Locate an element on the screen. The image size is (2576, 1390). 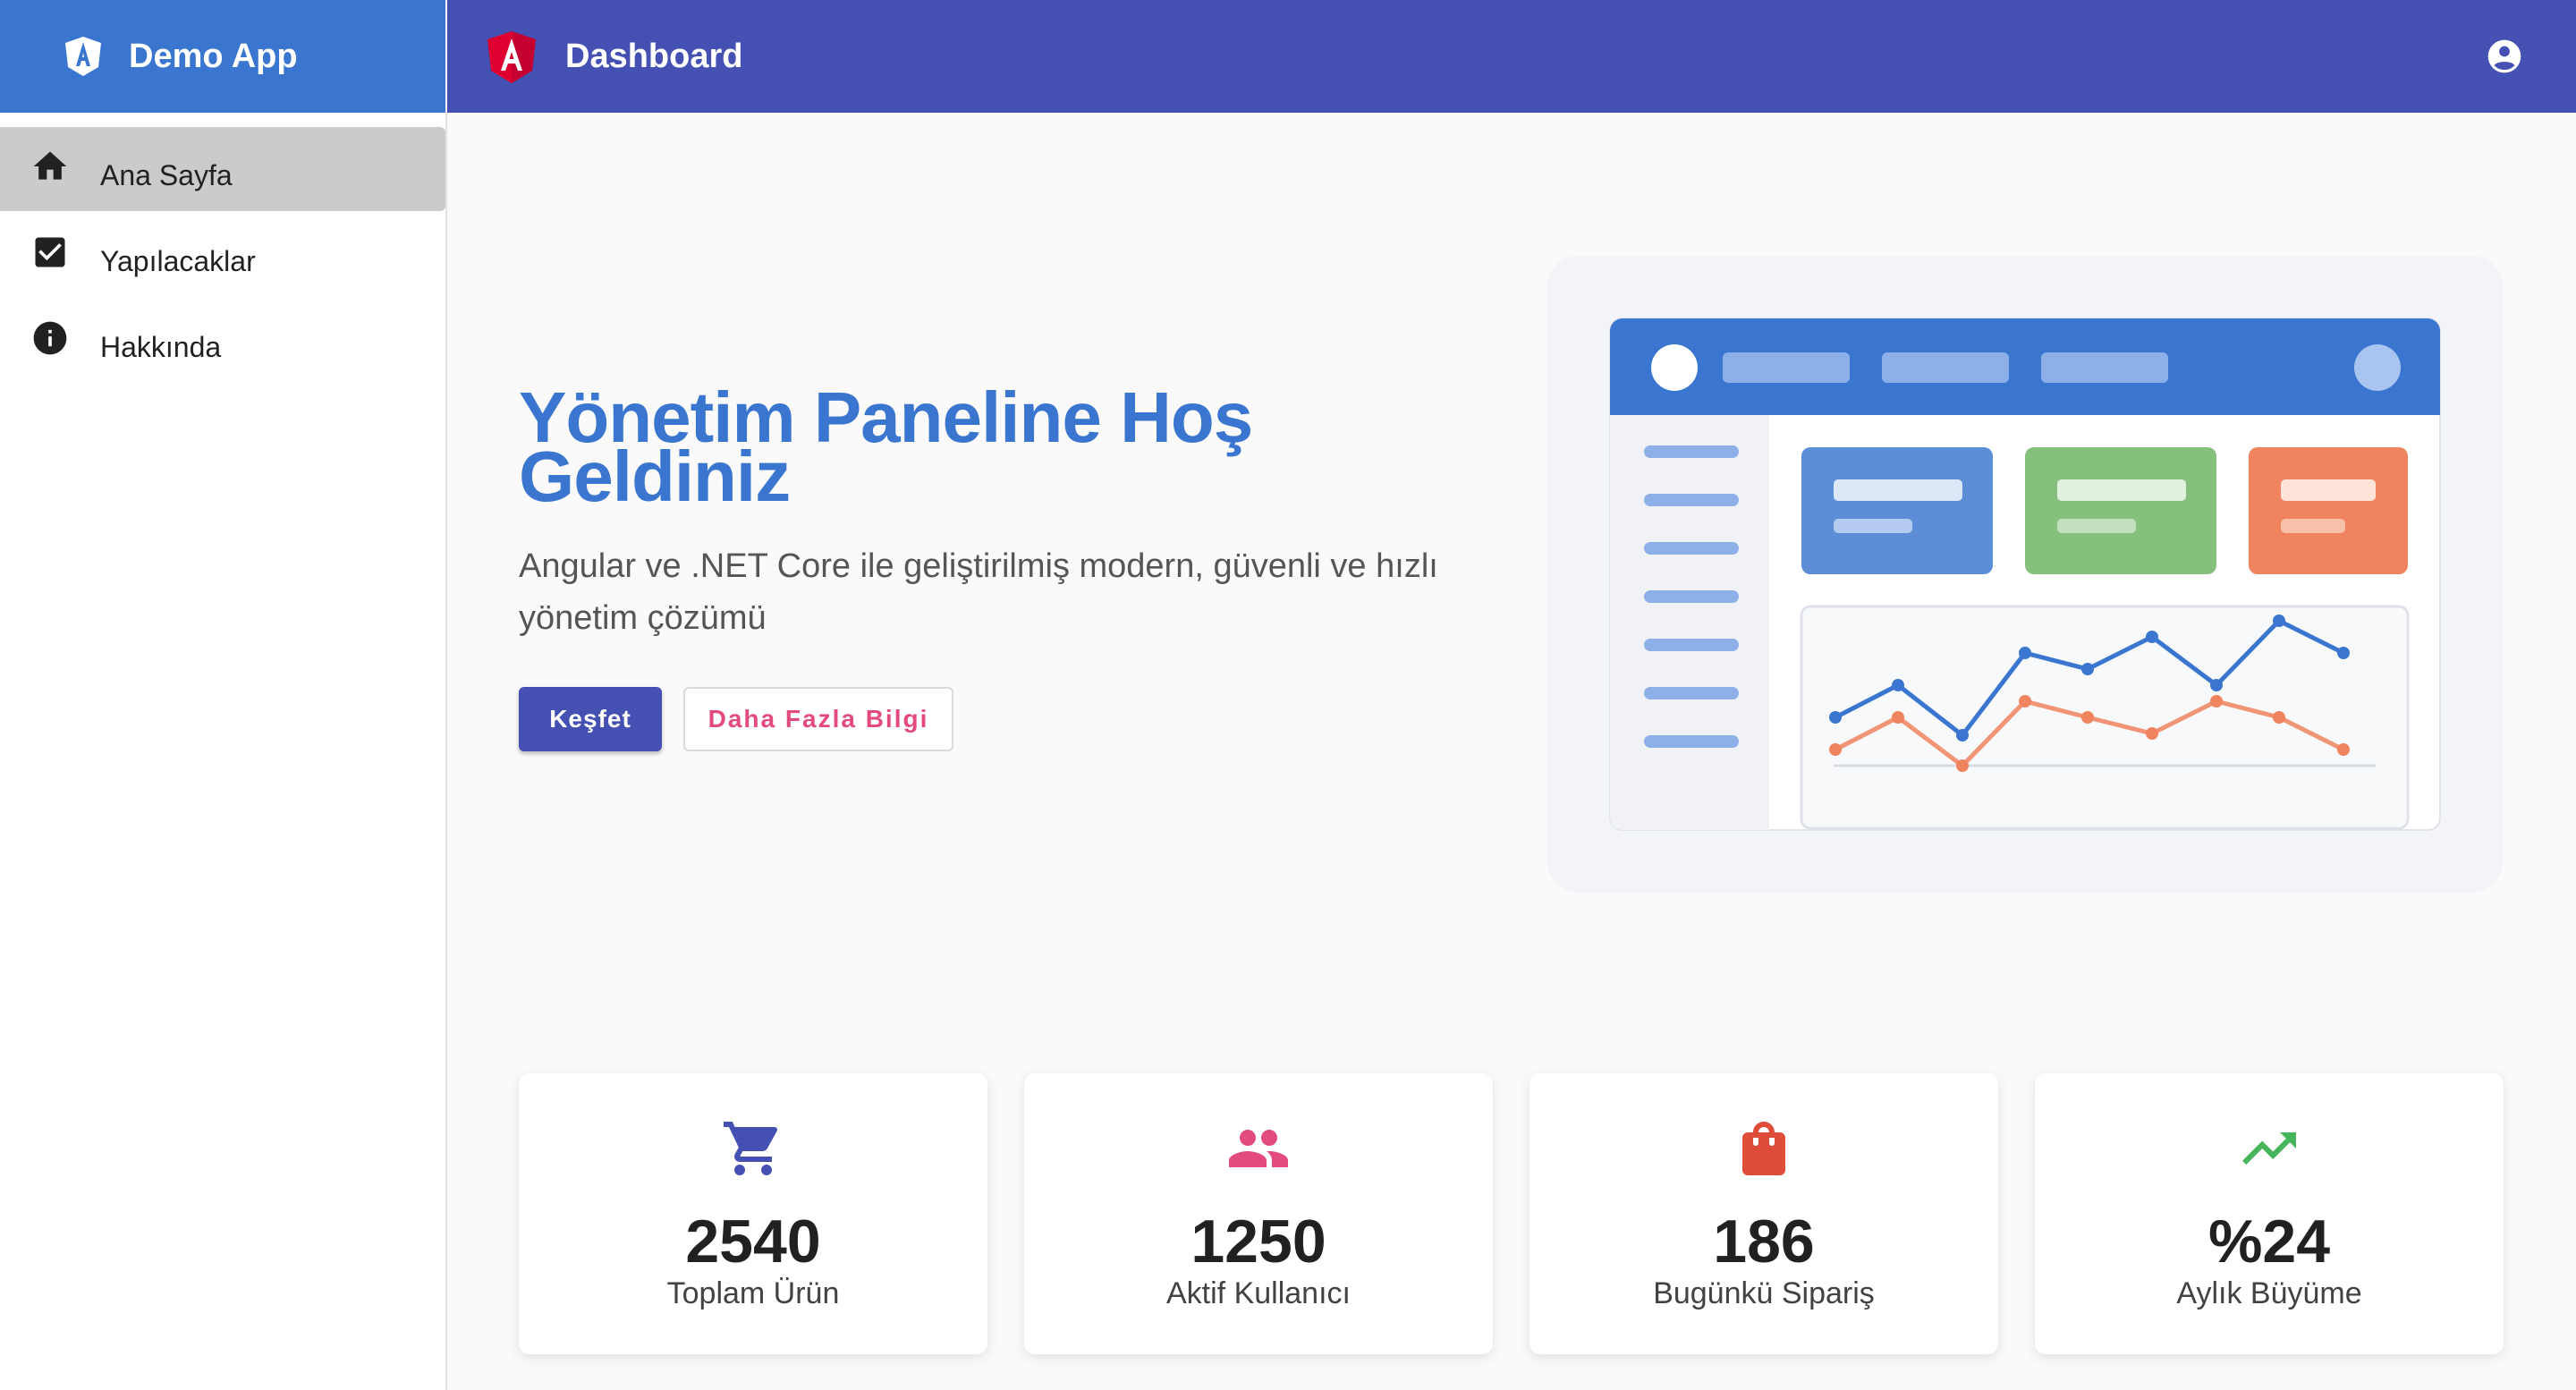
stat-card-today-orders: 186 Bugünkü Sipariş is located at coordinates (1764, 1213).